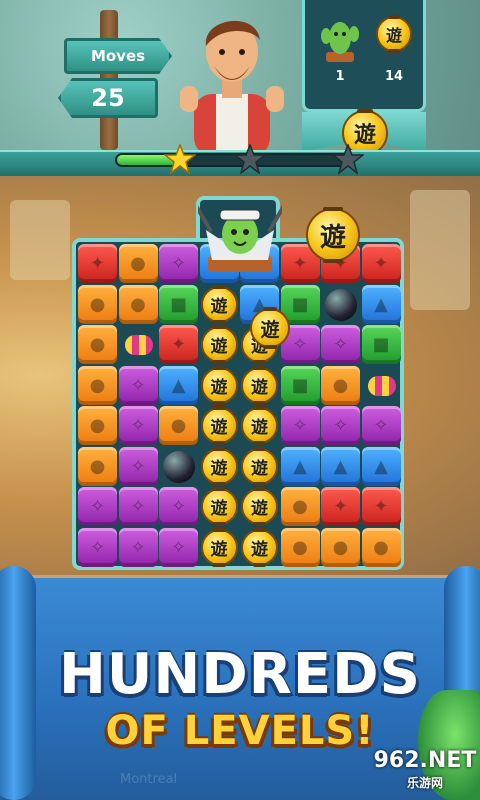  I want to click on watermark-sub: 乐游网, so click(424, 783).